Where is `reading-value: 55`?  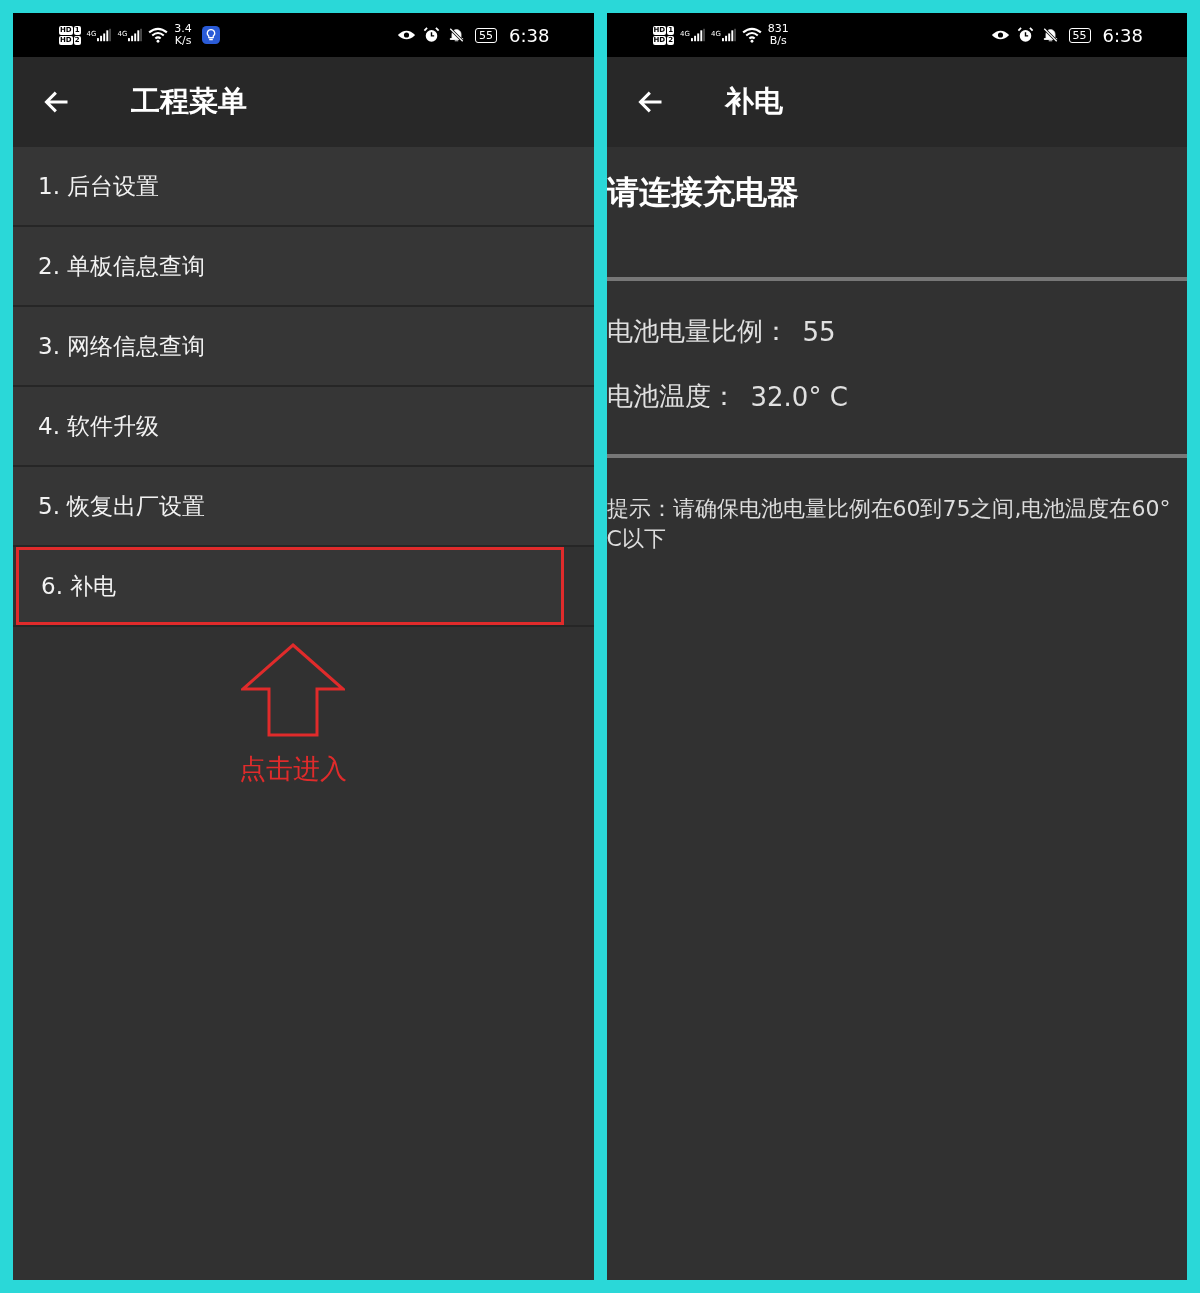
reading-value: 55 is located at coordinates (819, 331).